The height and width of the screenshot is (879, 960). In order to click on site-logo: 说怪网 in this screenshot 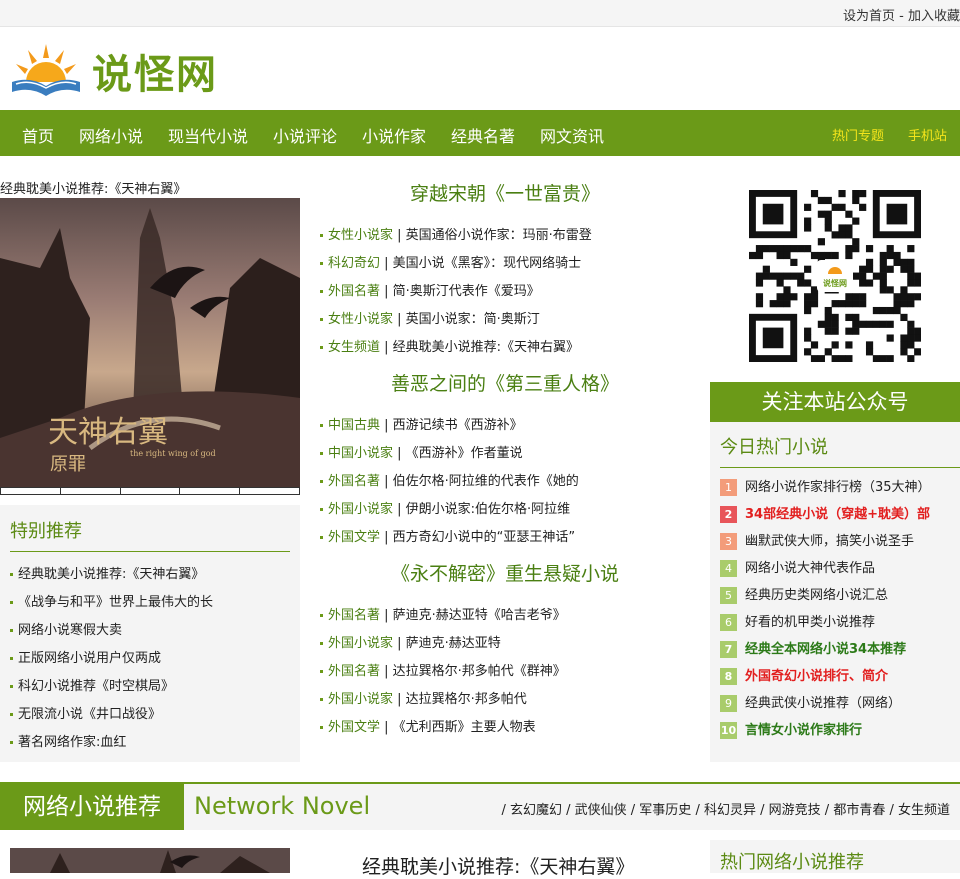, I will do `click(128, 69)`.